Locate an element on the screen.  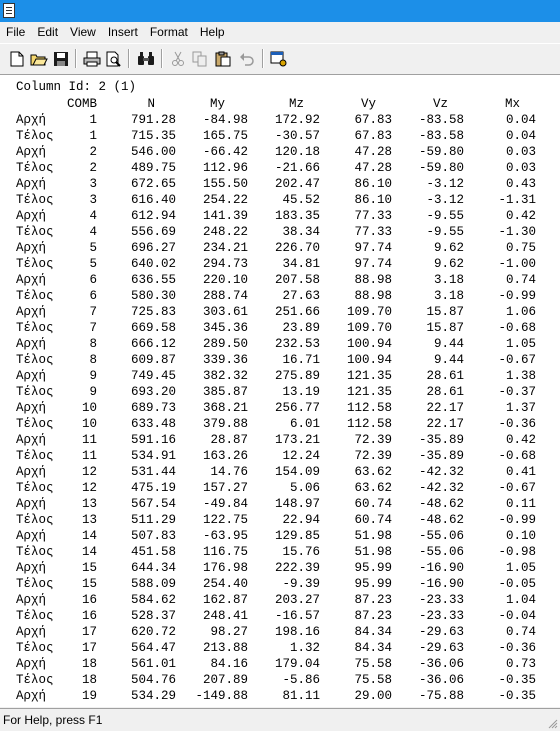
cell-vy: 51.98 is located at coordinates (373, 536).